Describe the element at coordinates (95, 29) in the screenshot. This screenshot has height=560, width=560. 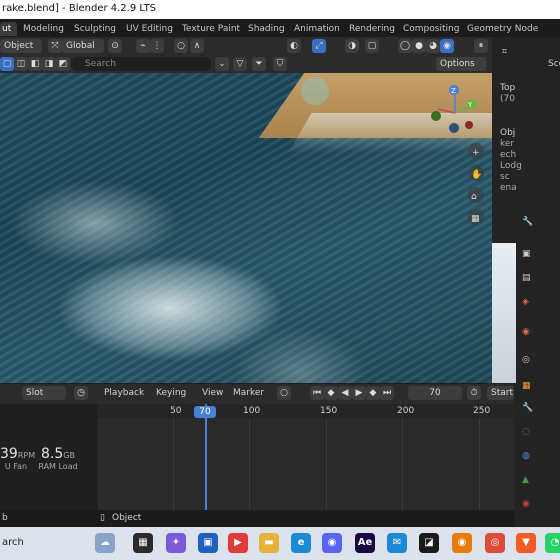
I see `tab-sculpting: Sculpting` at that location.